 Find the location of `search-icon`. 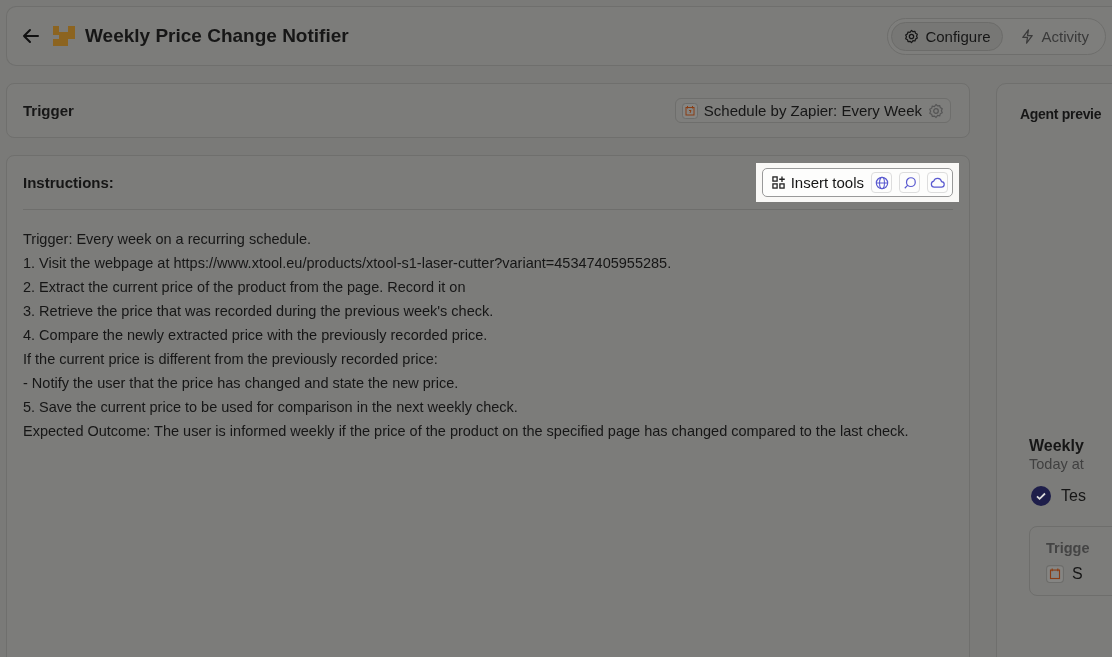

search-icon is located at coordinates (909, 182).